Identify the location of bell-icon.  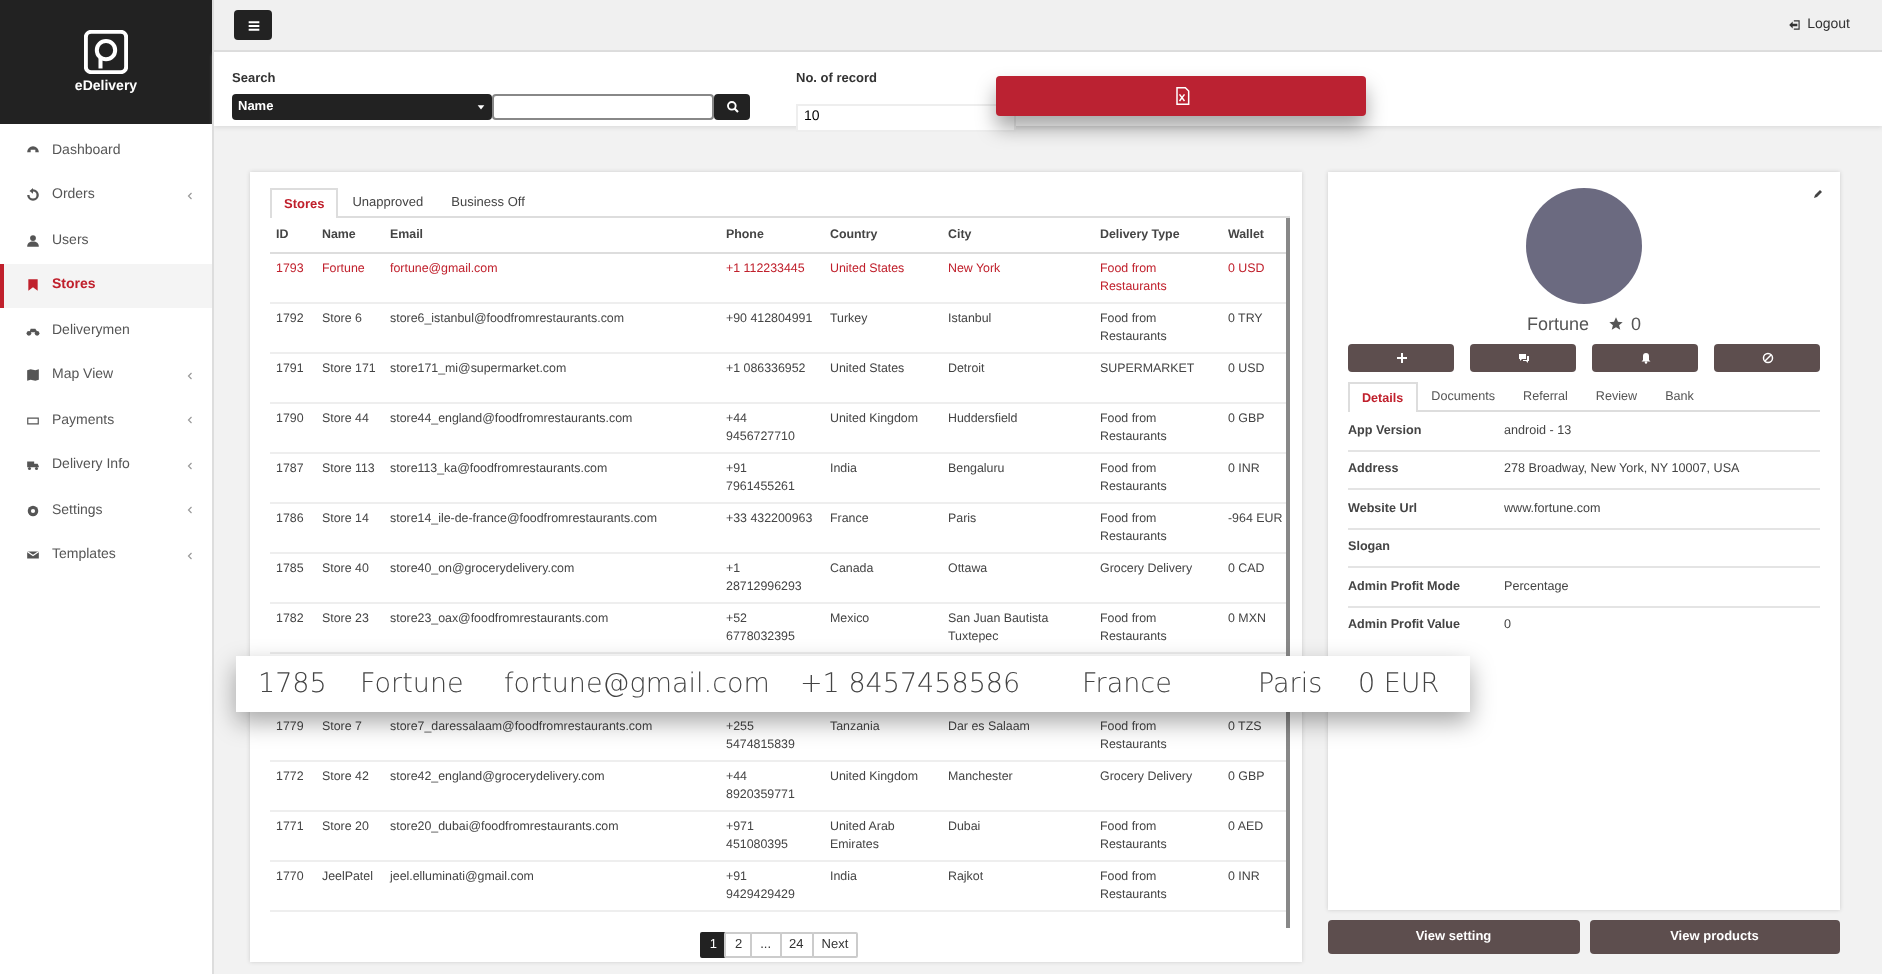
(1645, 358).